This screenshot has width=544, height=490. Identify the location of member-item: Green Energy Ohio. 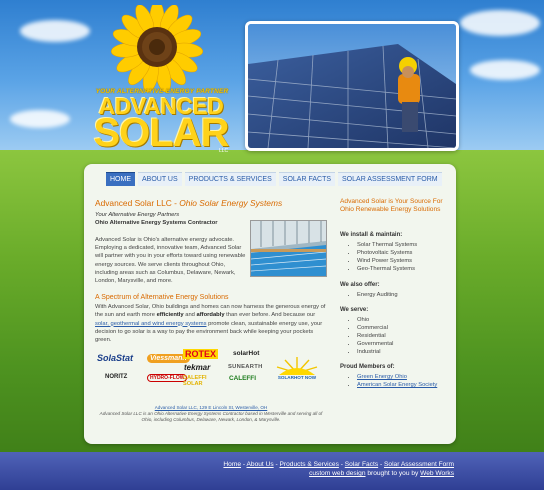
(397, 377).